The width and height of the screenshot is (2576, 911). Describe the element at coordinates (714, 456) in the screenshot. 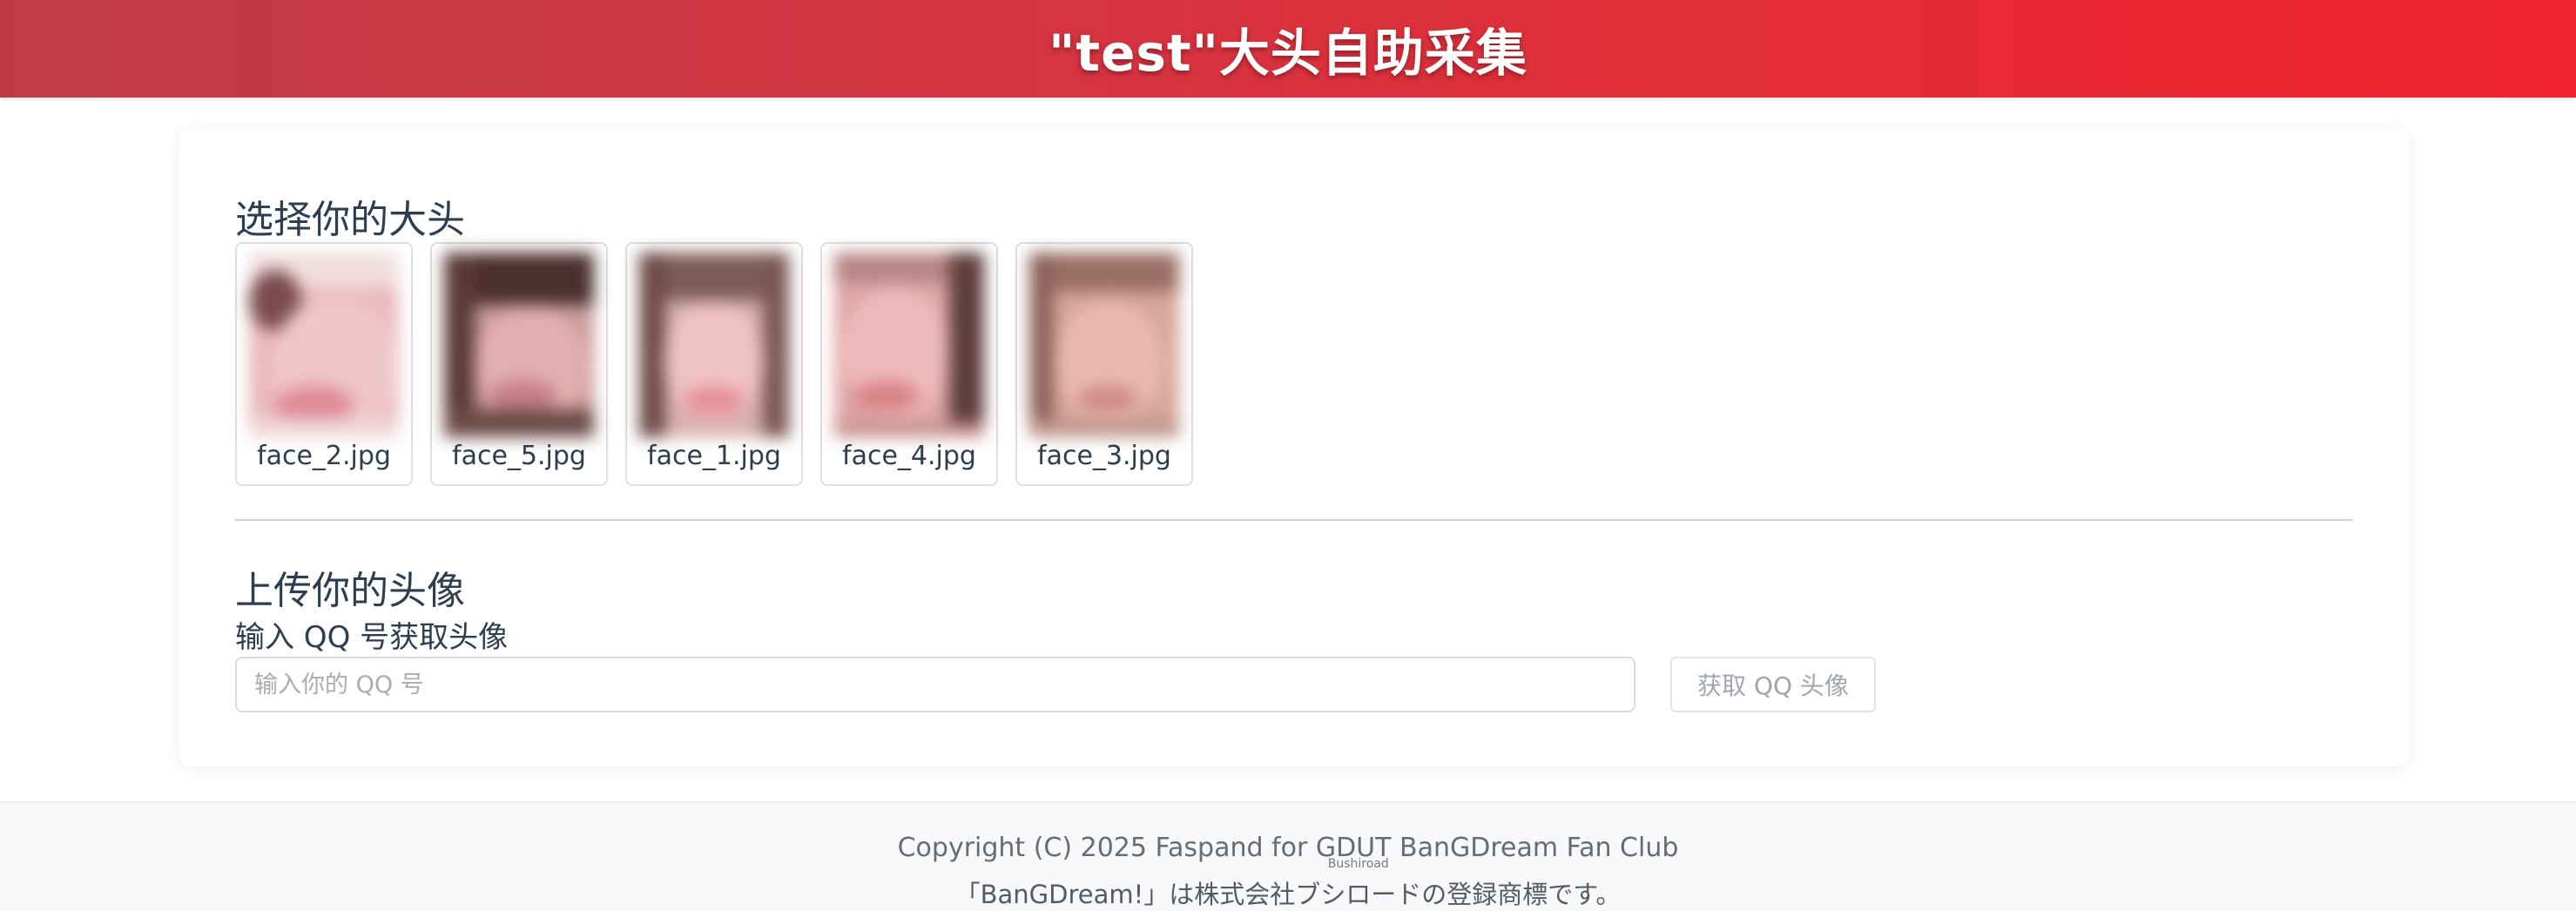

I see `face-filename: face_1.jpg` at that location.